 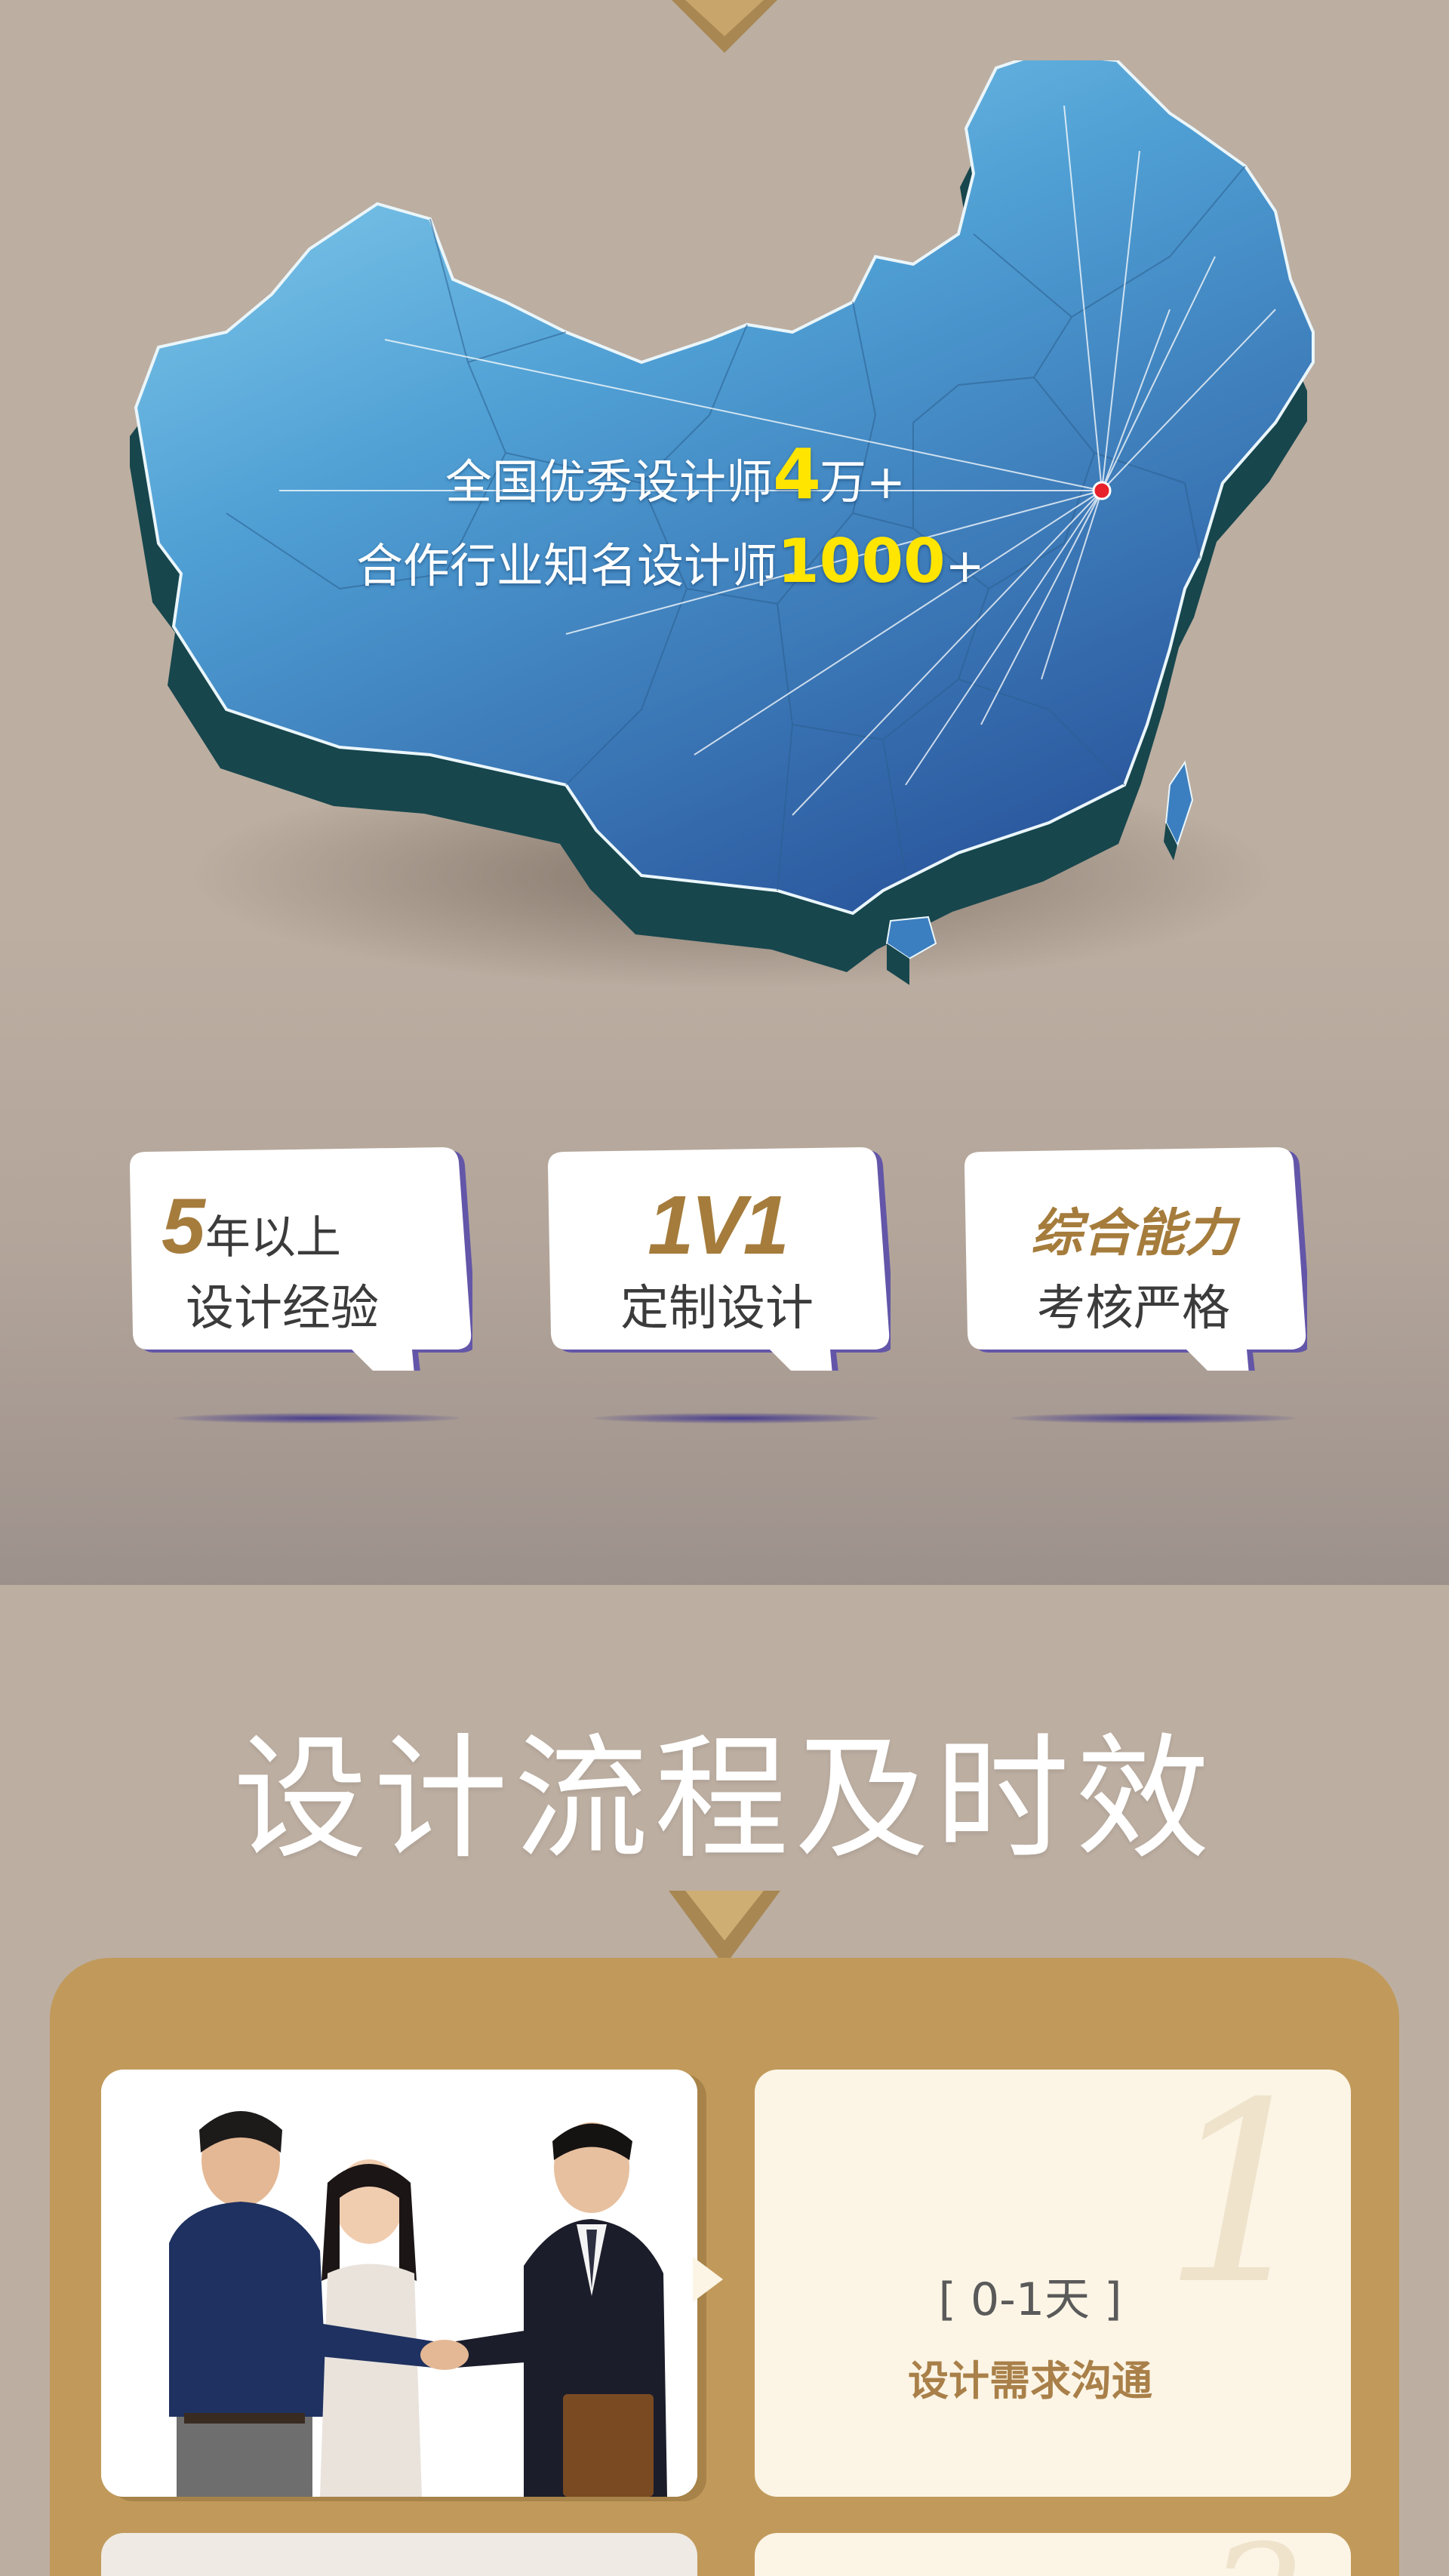 What do you see at coordinates (1053, 2554) in the screenshot?
I see `step-card-2: 2` at bounding box center [1053, 2554].